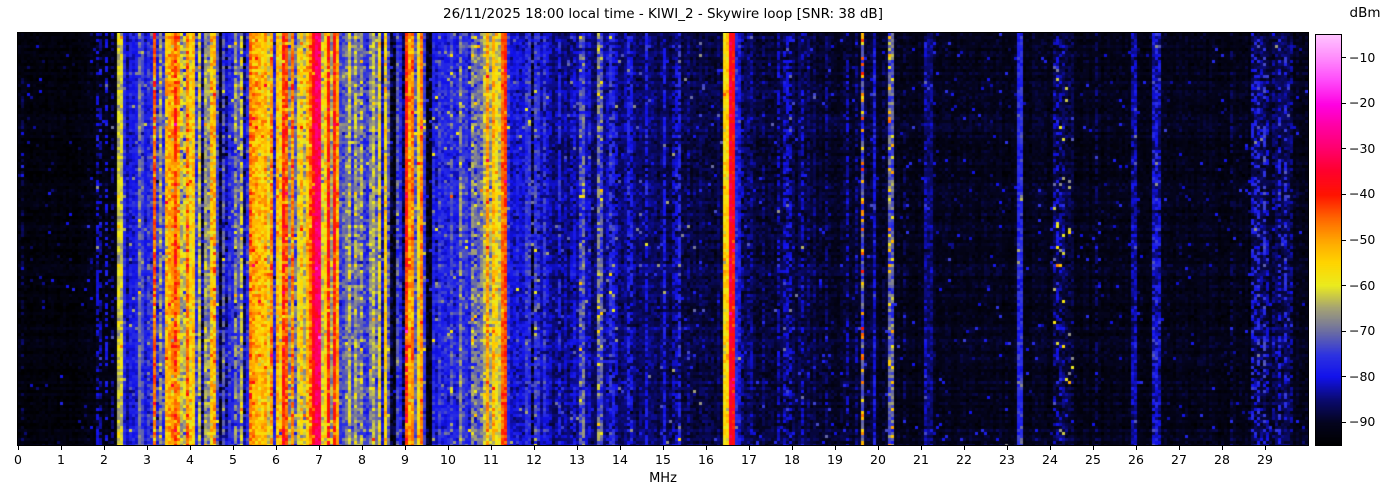 The height and width of the screenshot is (500, 1400). What do you see at coordinates (835, 459) in the screenshot?
I see `x-tick-label: 19` at bounding box center [835, 459].